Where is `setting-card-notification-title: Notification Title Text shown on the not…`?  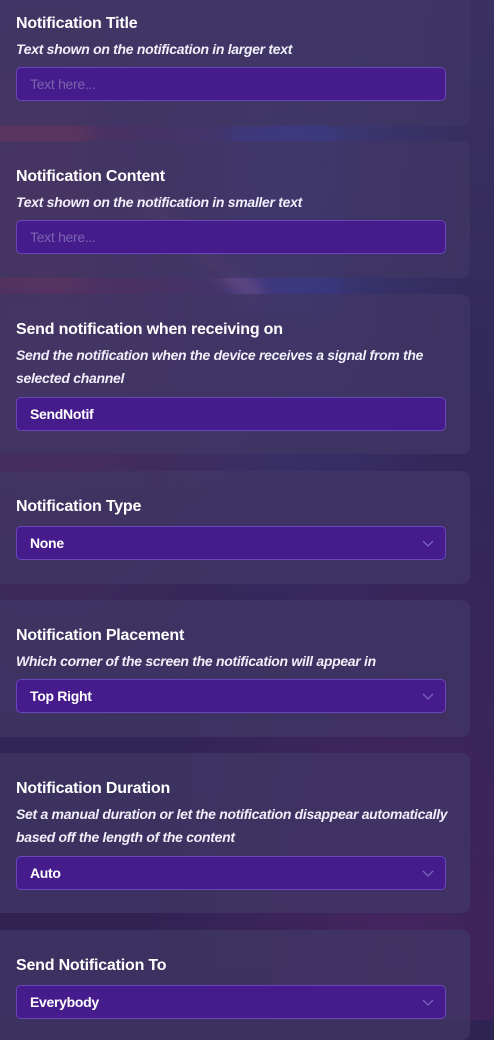
setting-card-notification-title: Notification Title Text shown on the not… is located at coordinates (235, 63).